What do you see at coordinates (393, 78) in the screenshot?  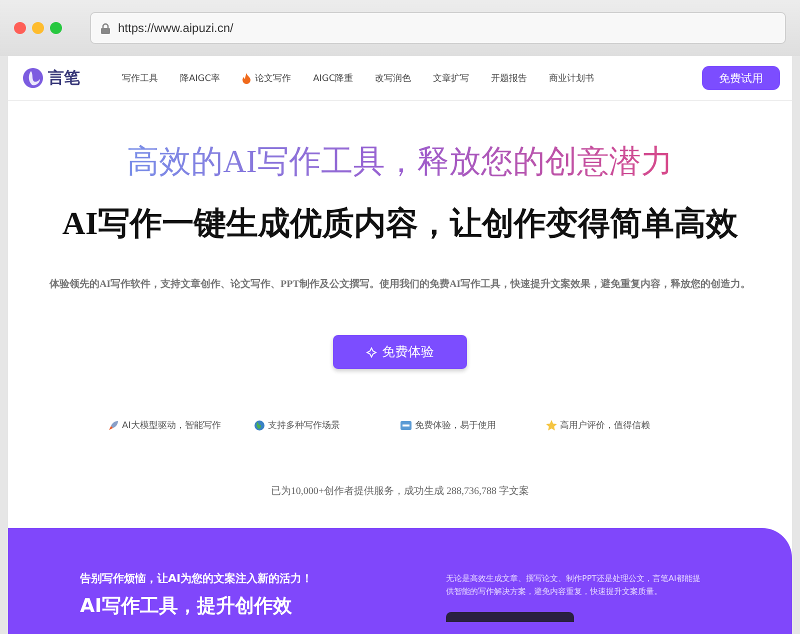 I see `nav-link: 改写润色` at bounding box center [393, 78].